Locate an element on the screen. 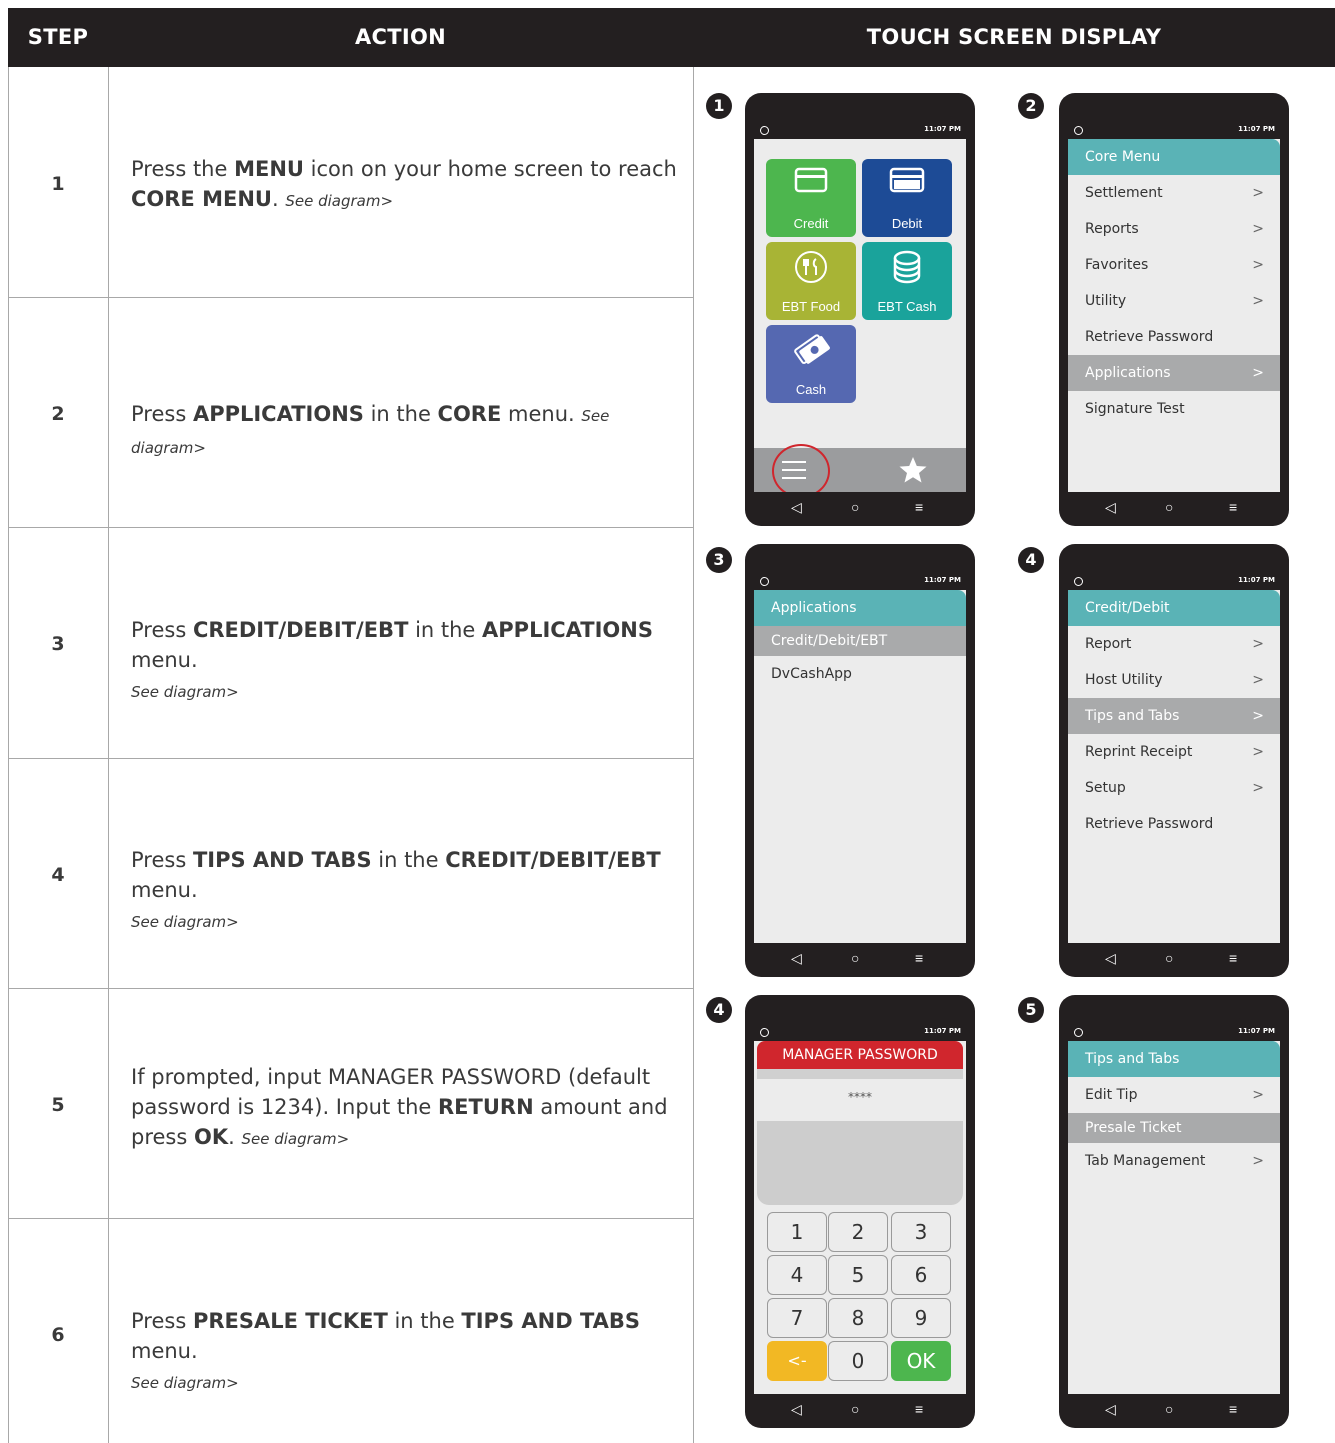 This screenshot has height=1443, width=1335. header-step: STEP is located at coordinates (58, 37).